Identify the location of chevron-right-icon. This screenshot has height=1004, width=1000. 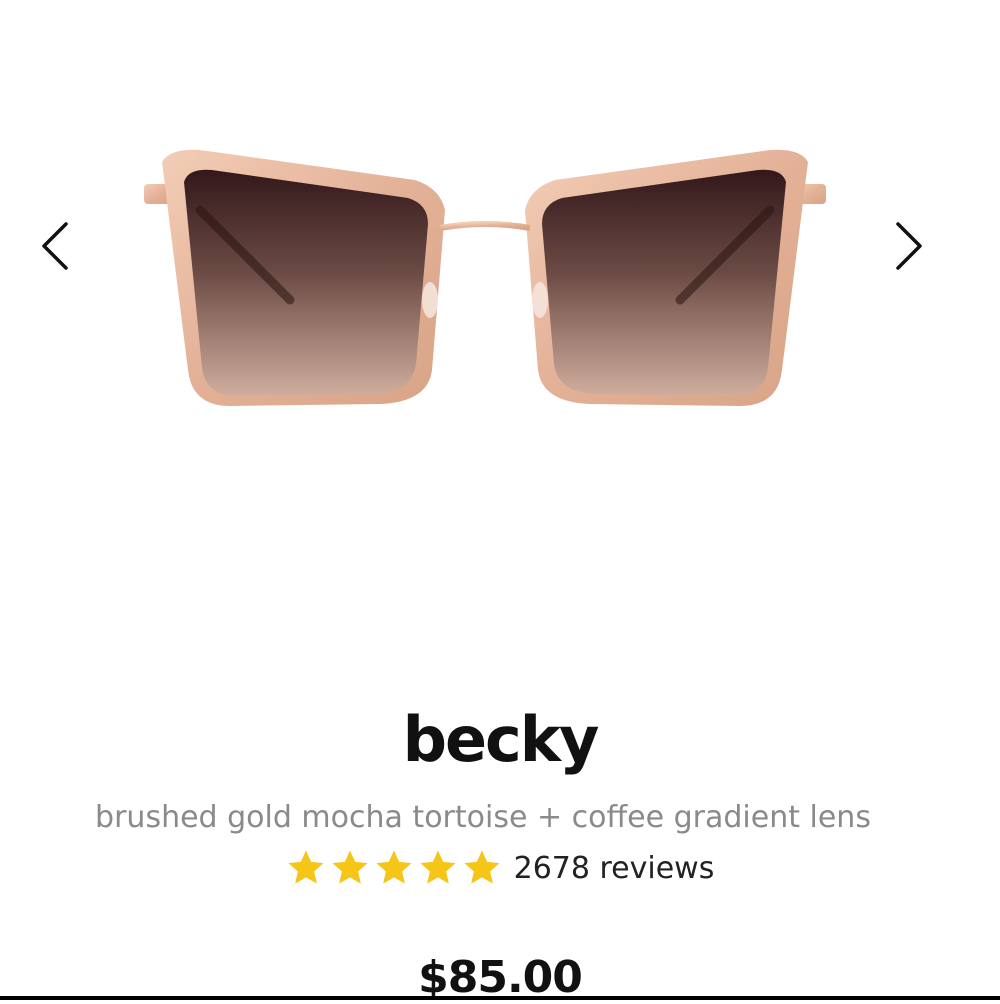
(909, 246).